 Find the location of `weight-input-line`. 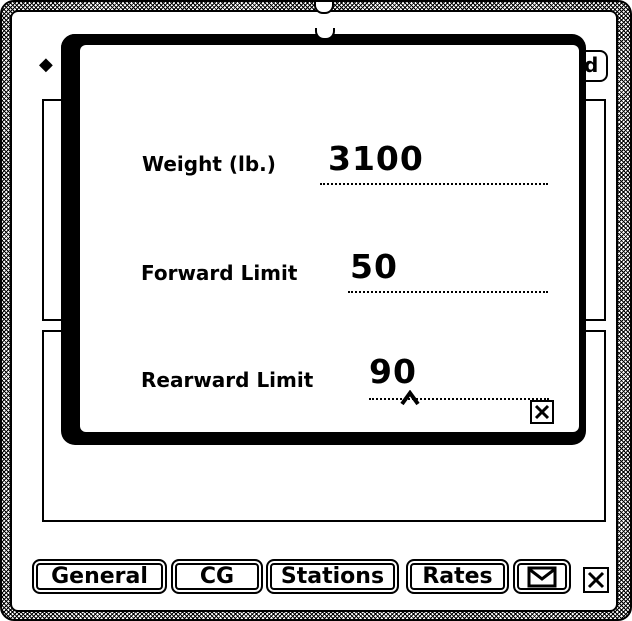

weight-input-line is located at coordinates (434, 184).